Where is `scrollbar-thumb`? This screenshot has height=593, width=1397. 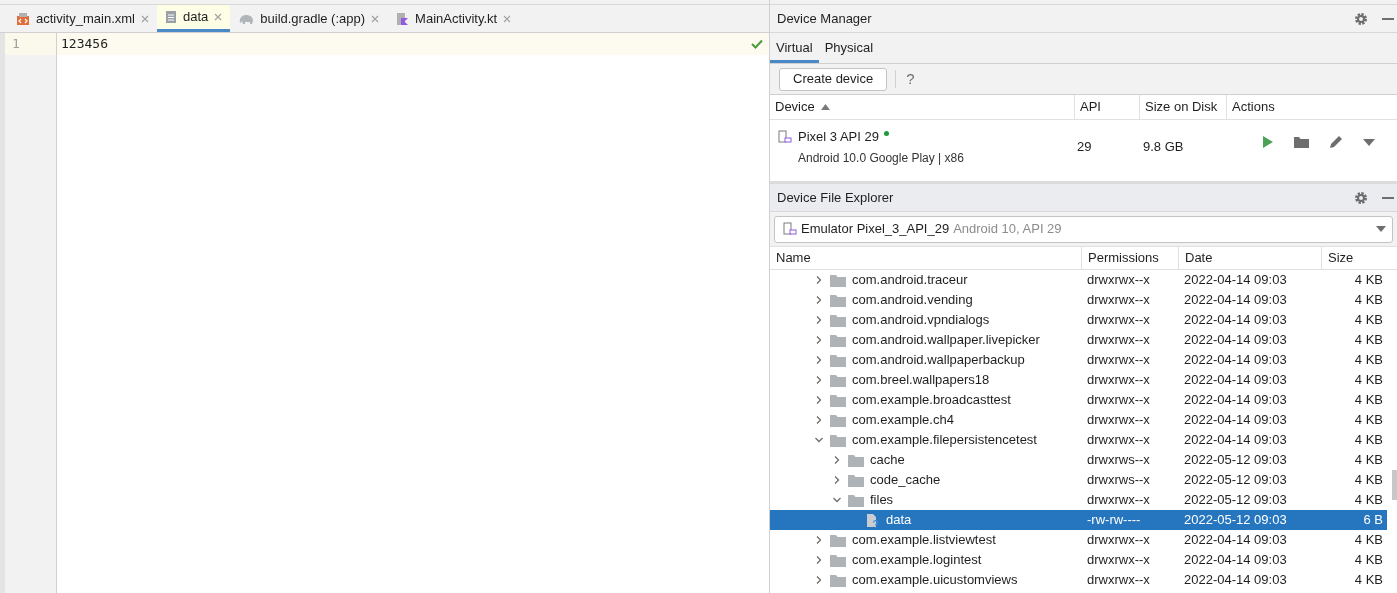 scrollbar-thumb is located at coordinates (1394, 485).